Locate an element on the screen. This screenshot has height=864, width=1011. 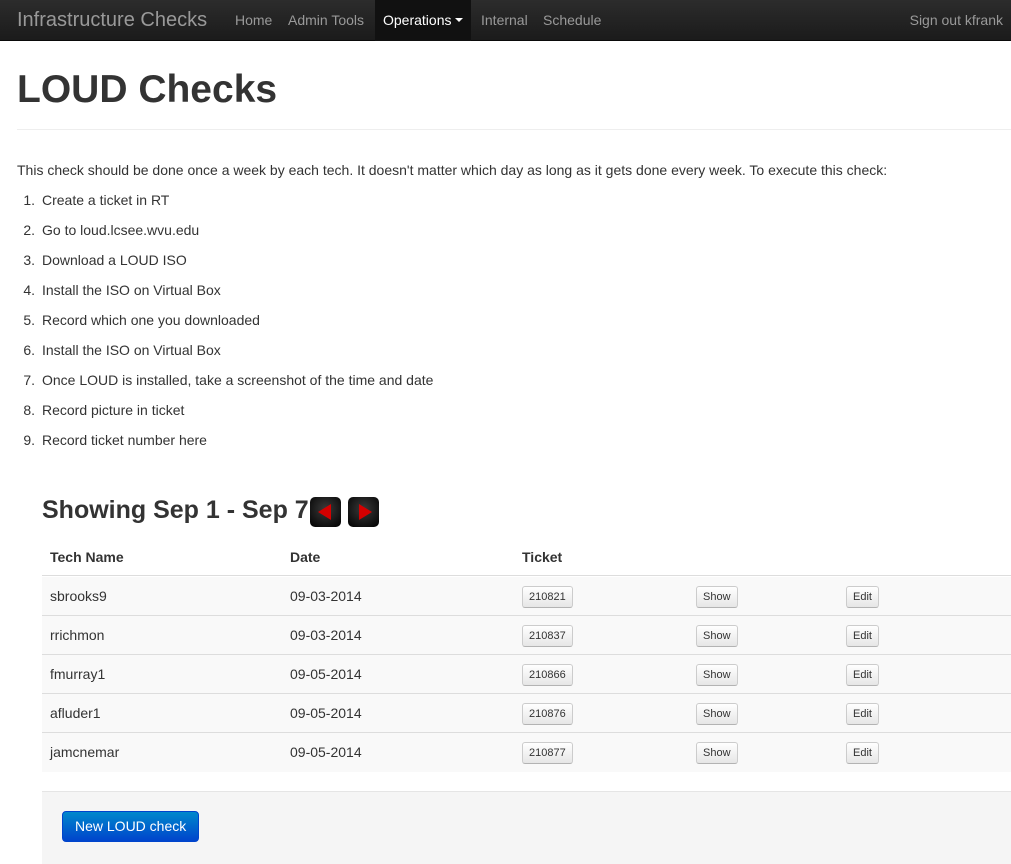
step-item: 3. Download a LOUD ISO is located at coordinates (225, 265).